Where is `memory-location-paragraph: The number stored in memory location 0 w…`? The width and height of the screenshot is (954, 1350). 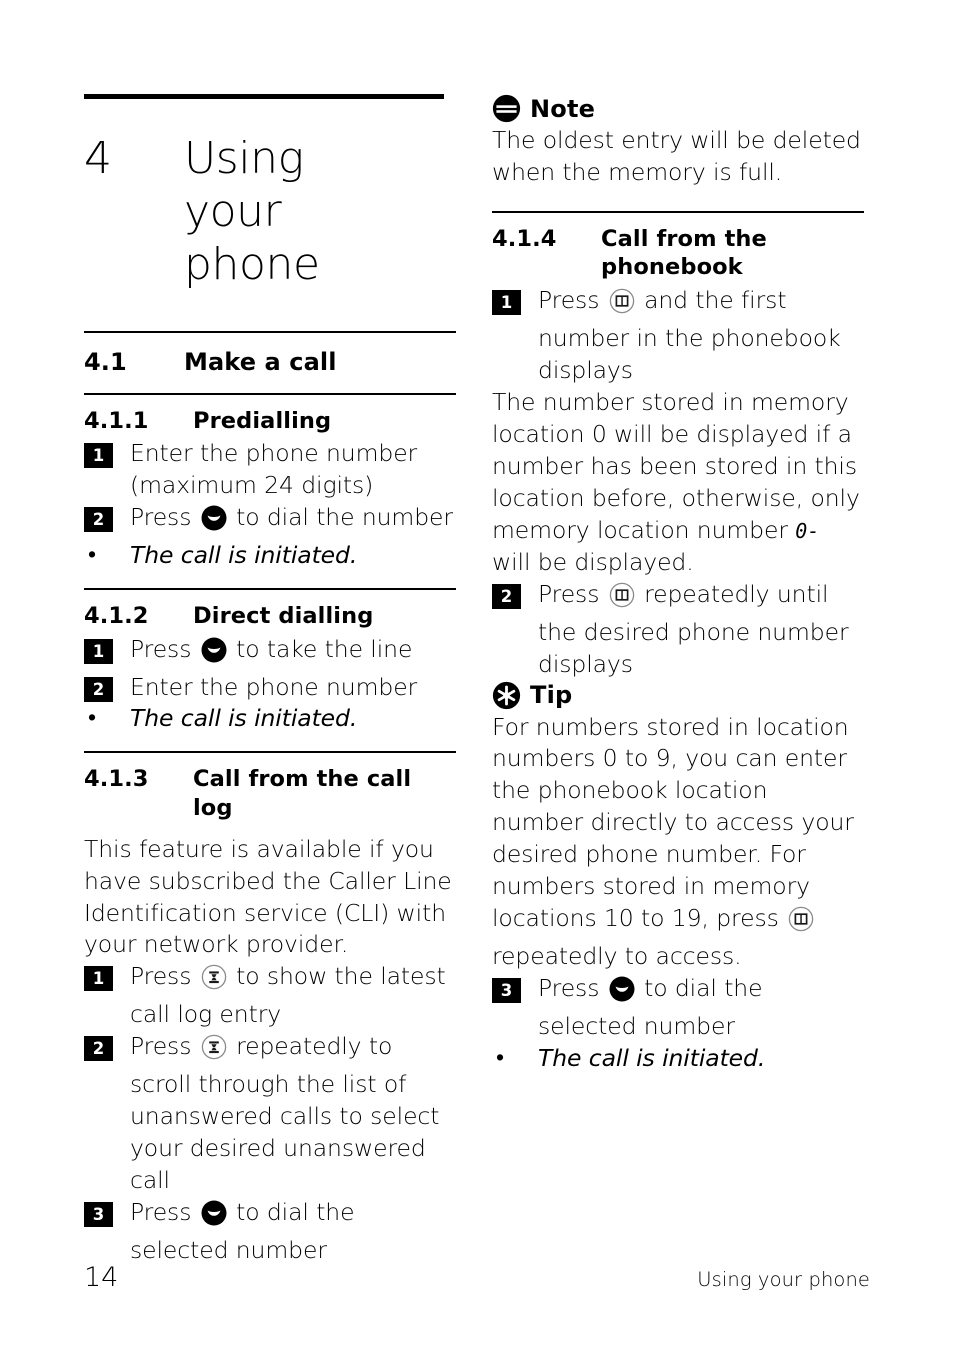
memory-location-paragraph: The number stored in memory location 0 w… is located at coordinates (678, 483).